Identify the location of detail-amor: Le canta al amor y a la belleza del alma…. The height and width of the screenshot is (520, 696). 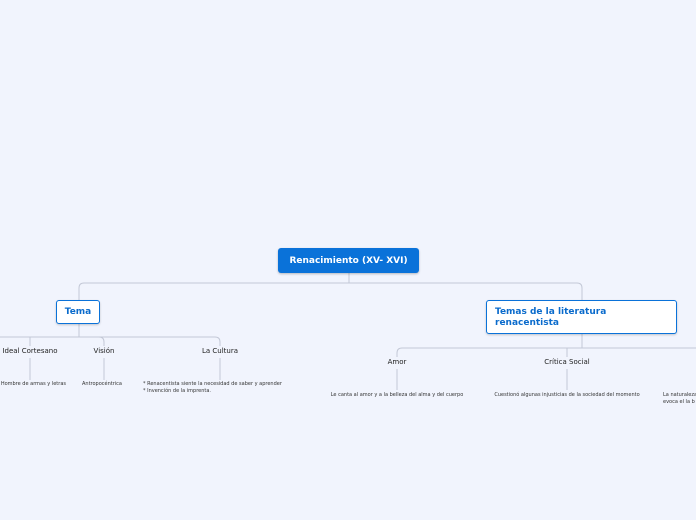
(397, 395).